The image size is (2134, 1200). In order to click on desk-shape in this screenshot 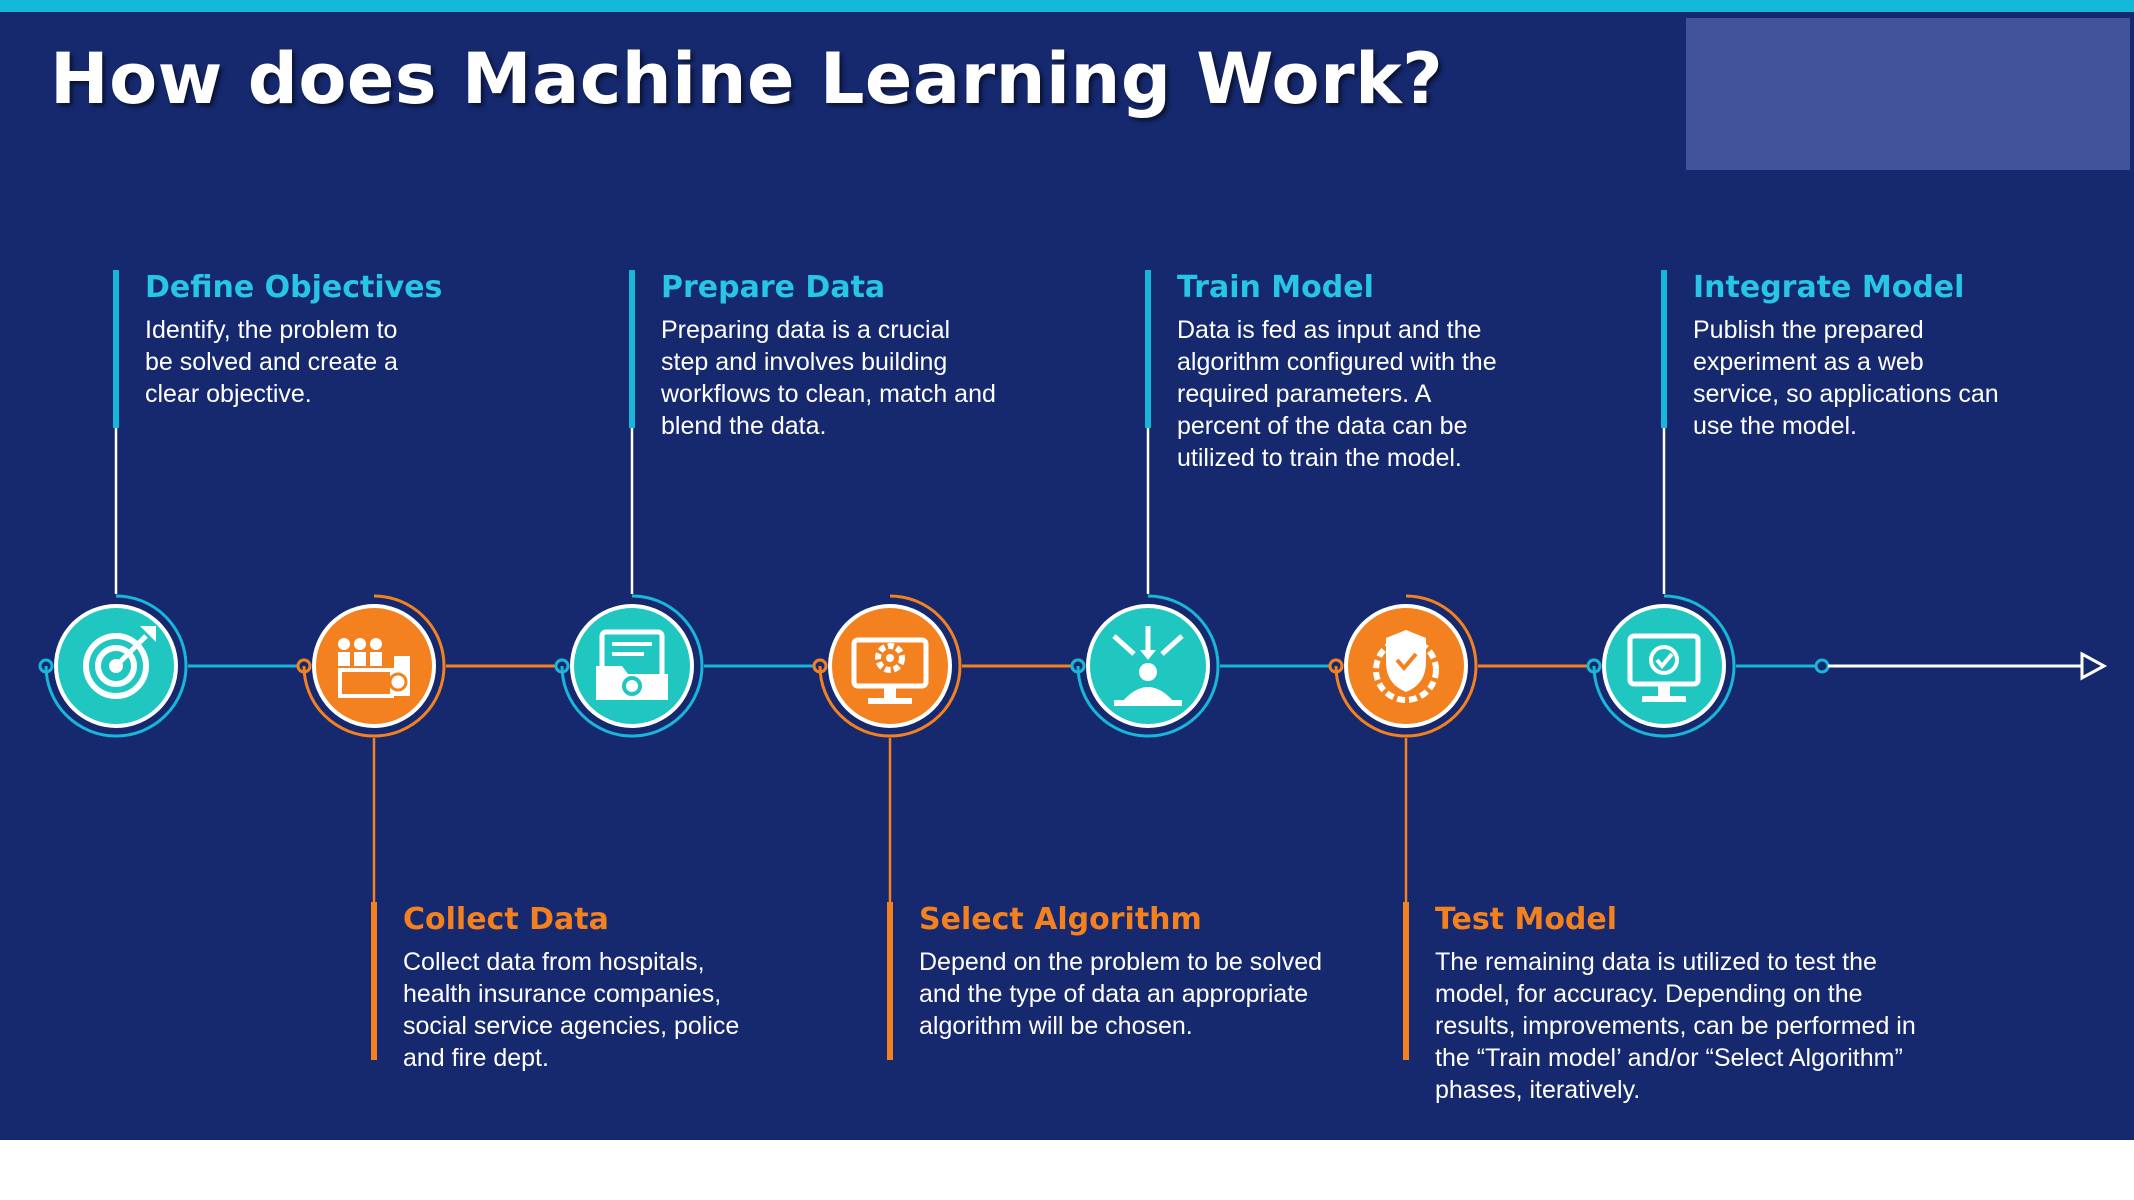, I will do `click(1148, 703)`.